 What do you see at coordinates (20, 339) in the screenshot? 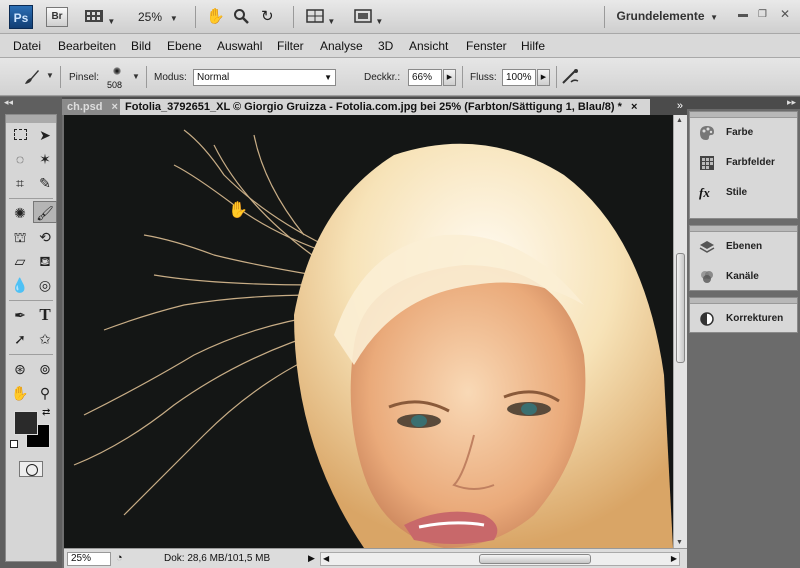
I see `path-selection-tool: ➚` at bounding box center [20, 339].